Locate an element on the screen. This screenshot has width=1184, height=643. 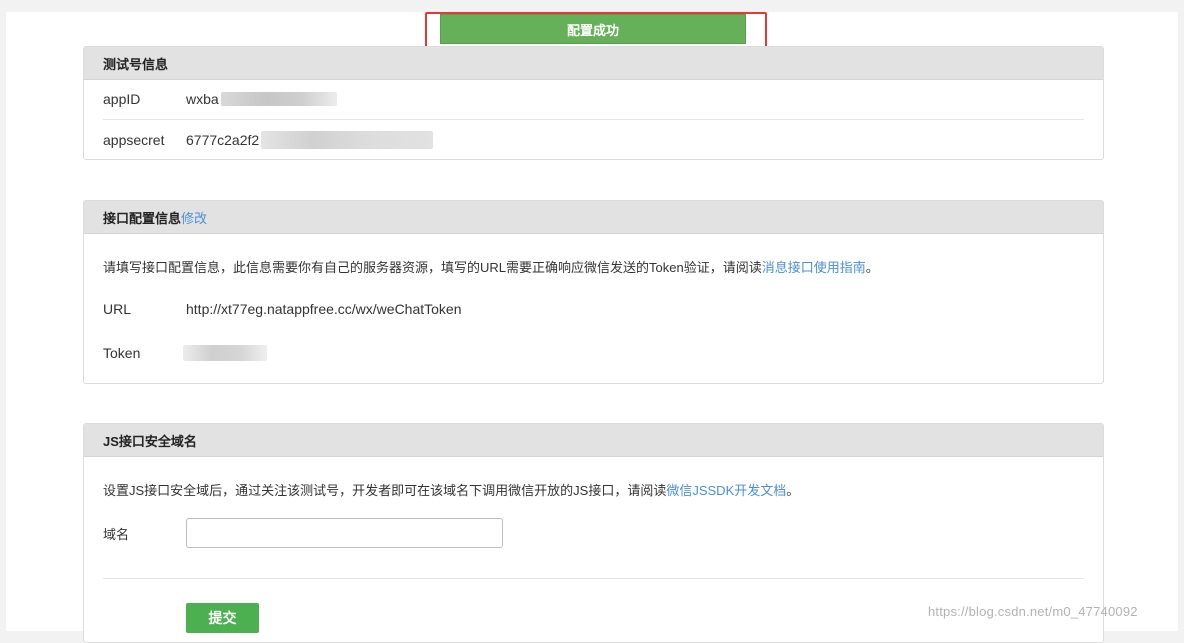
panel-title: 接口配置信息 修改 is located at coordinates (593, 217).